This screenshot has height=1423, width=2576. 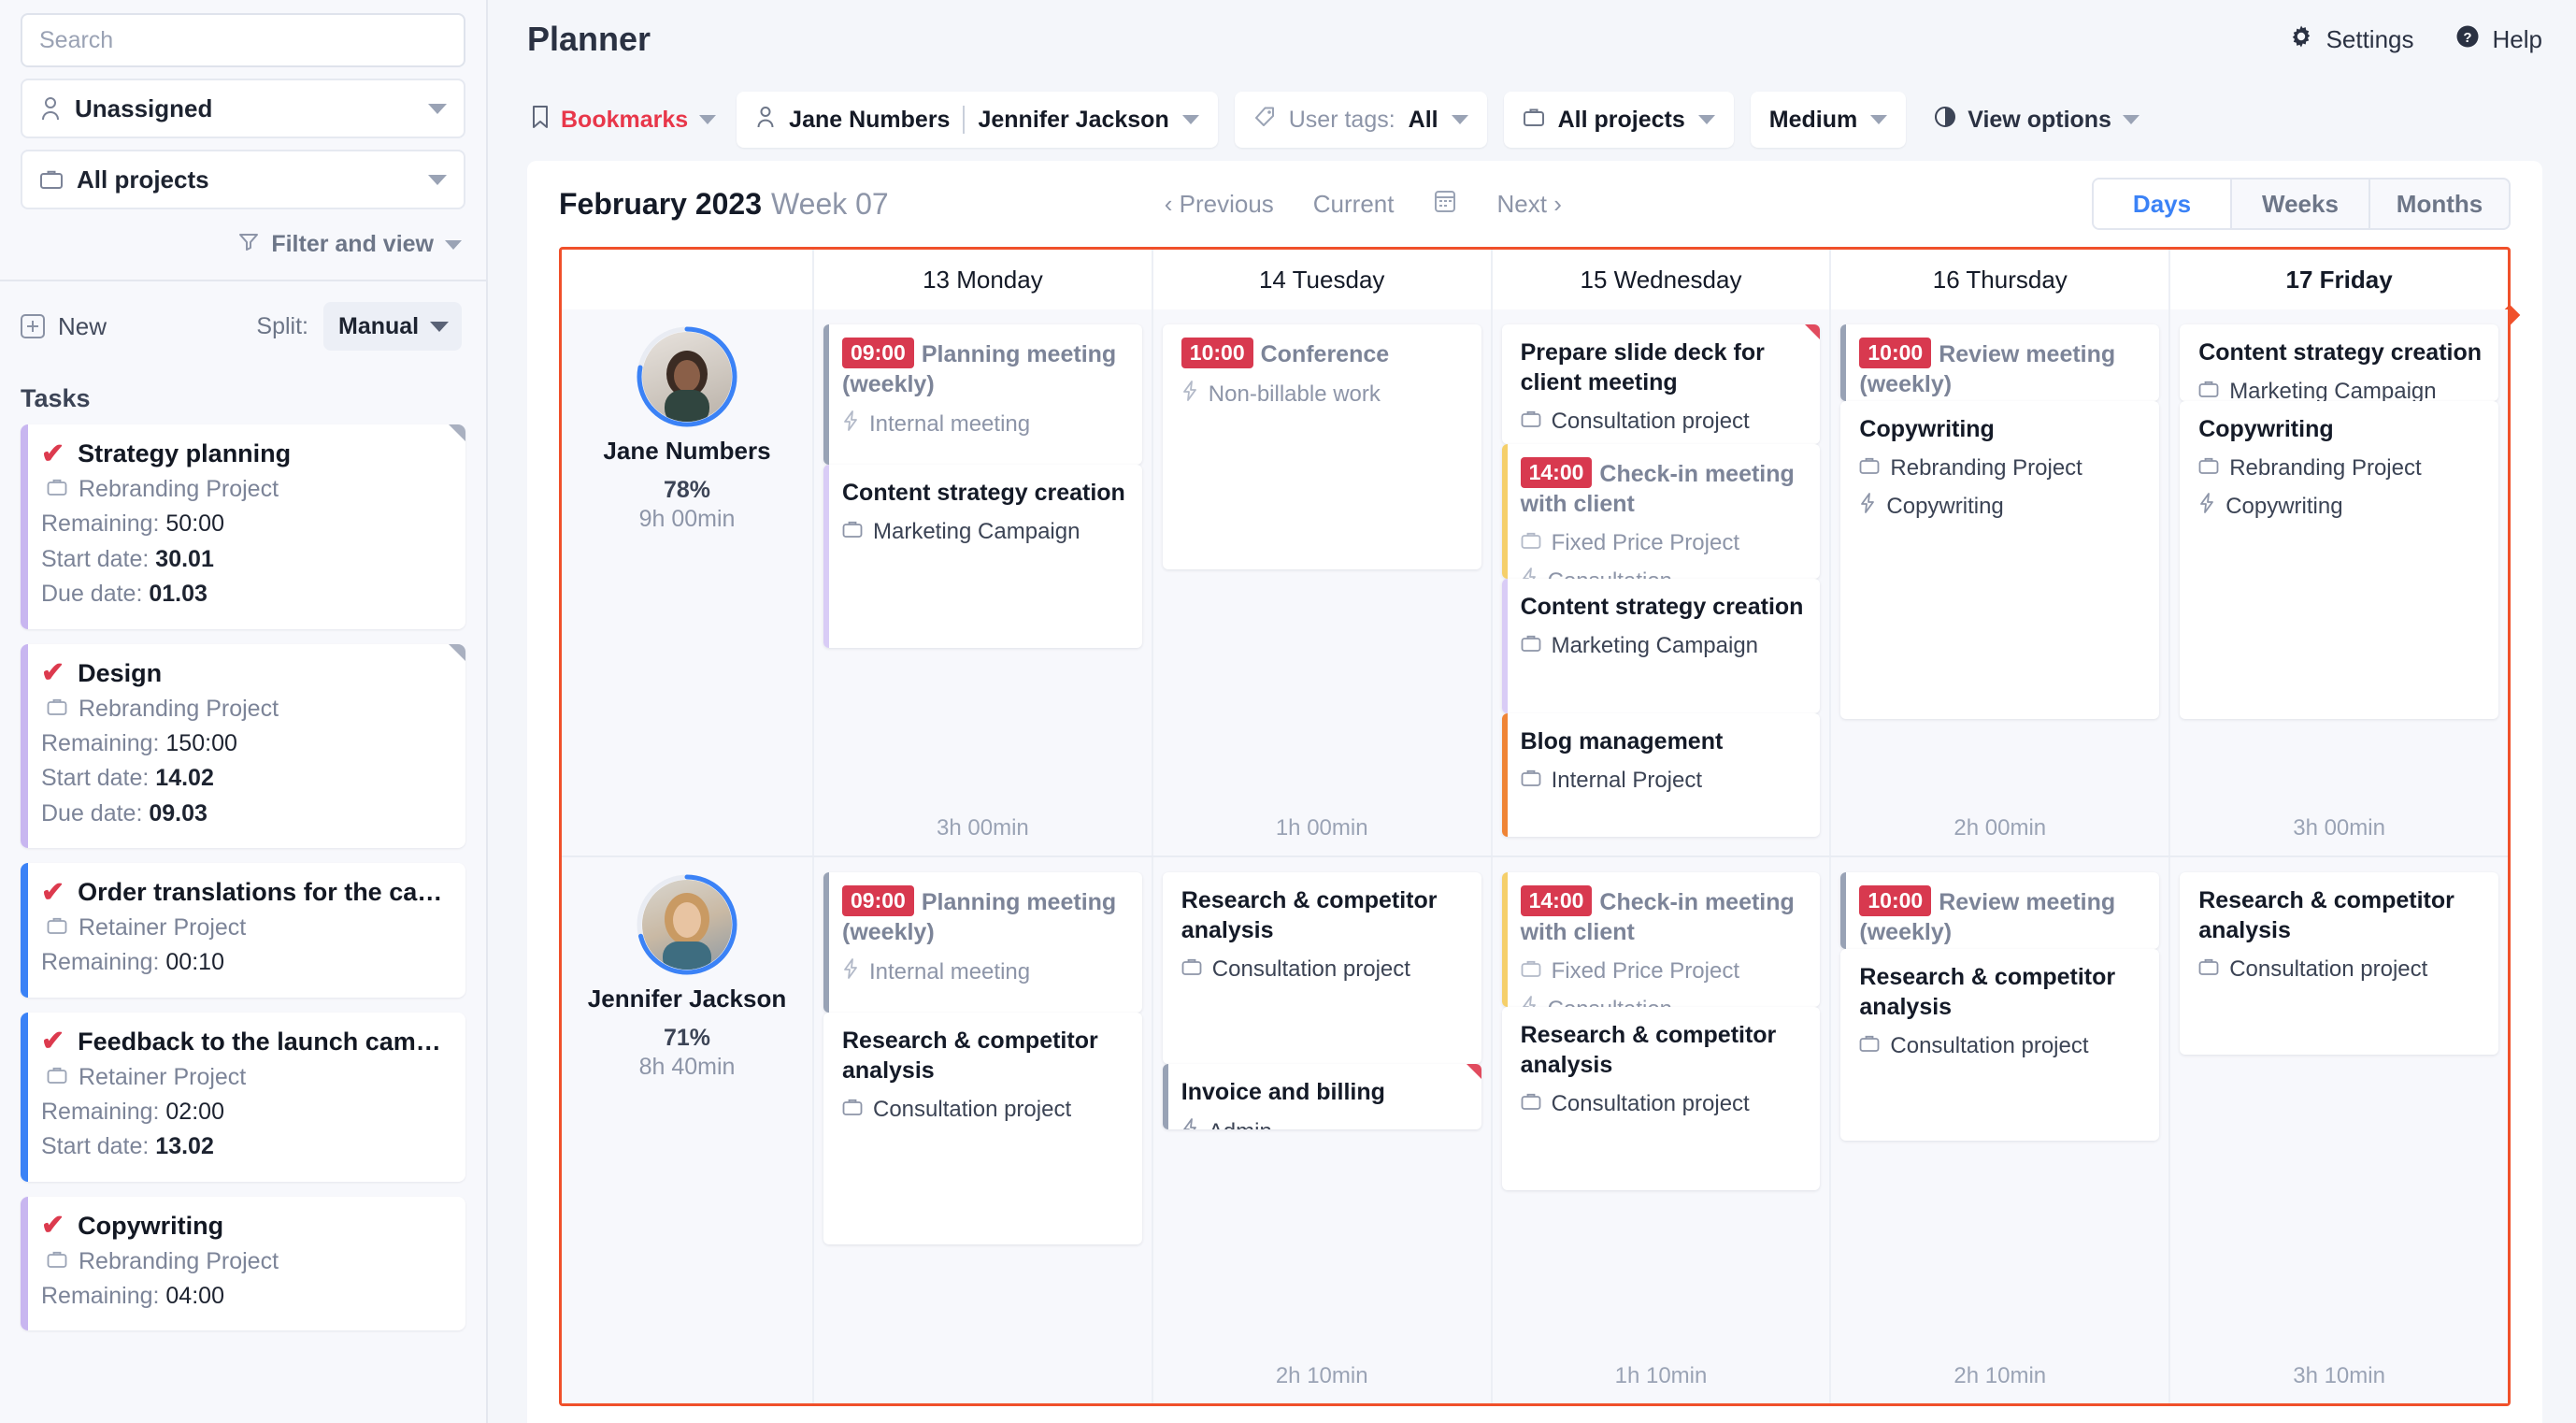 What do you see at coordinates (392, 326) in the screenshot?
I see `split-select: Manual` at bounding box center [392, 326].